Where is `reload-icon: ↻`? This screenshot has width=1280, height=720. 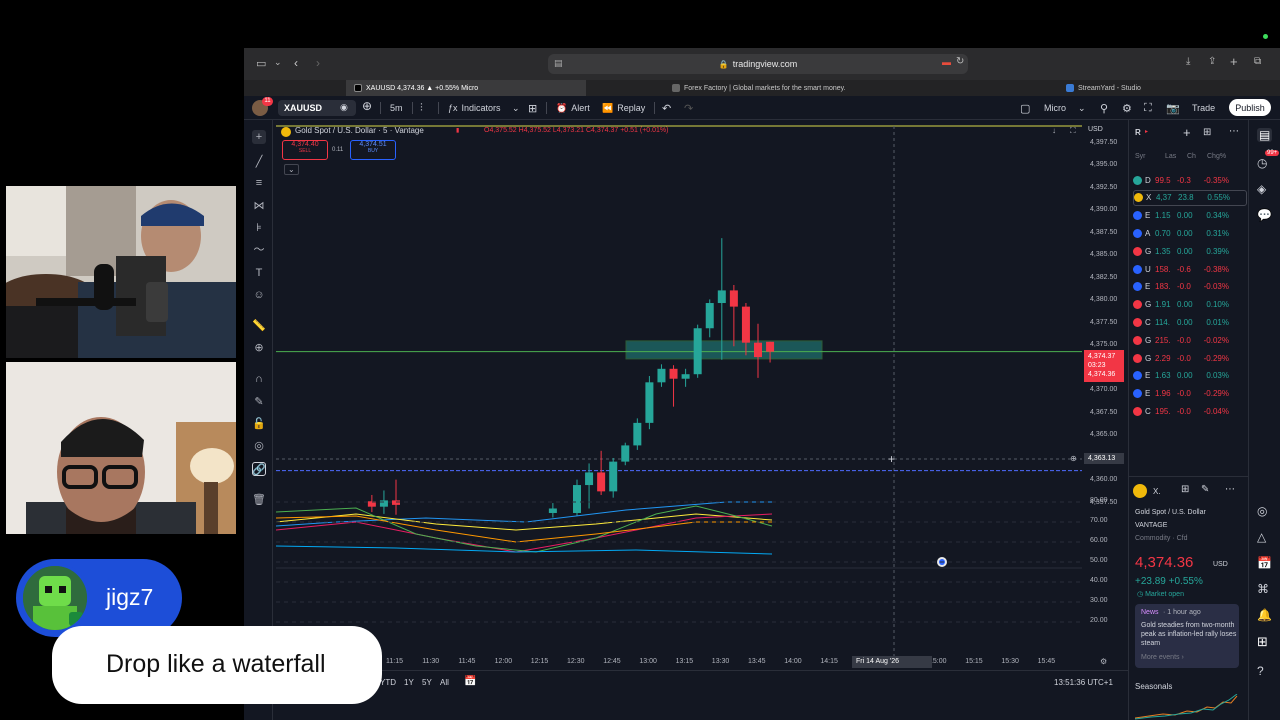
reload-icon: ↻ is located at coordinates (960, 61).